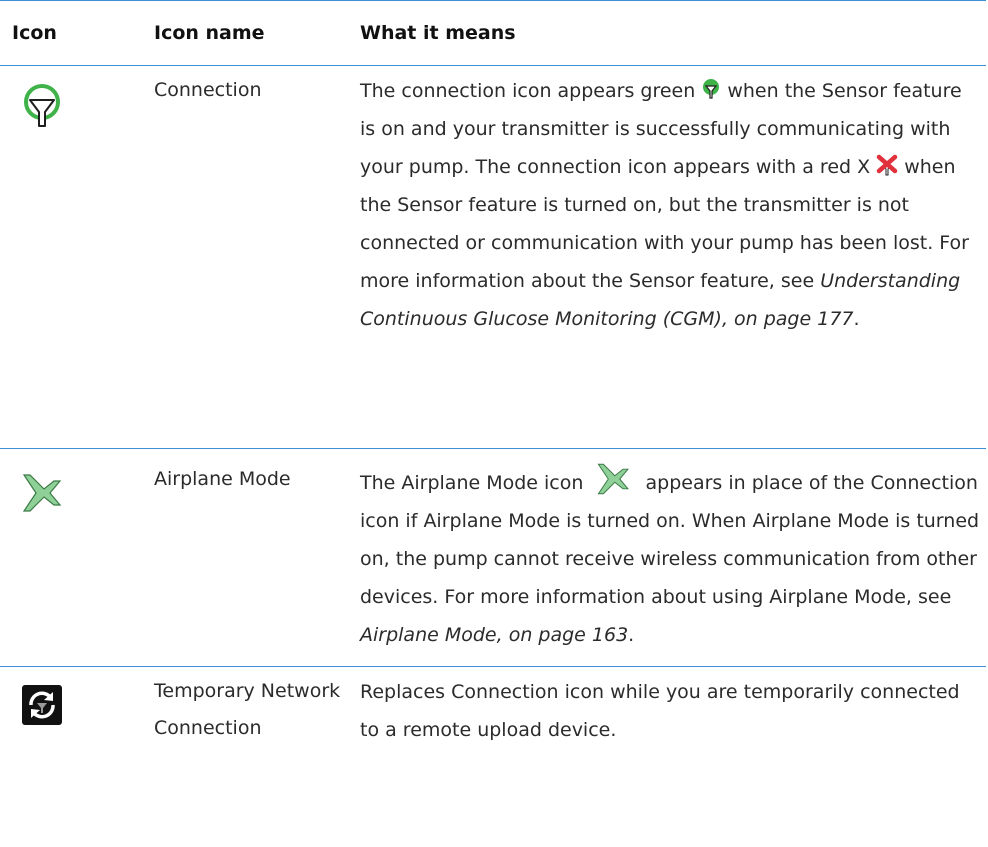 Image resolution: width=988 pixels, height=847 pixels. I want to click on table-header-row: Icon Icon name What it means, so click(493, 33).